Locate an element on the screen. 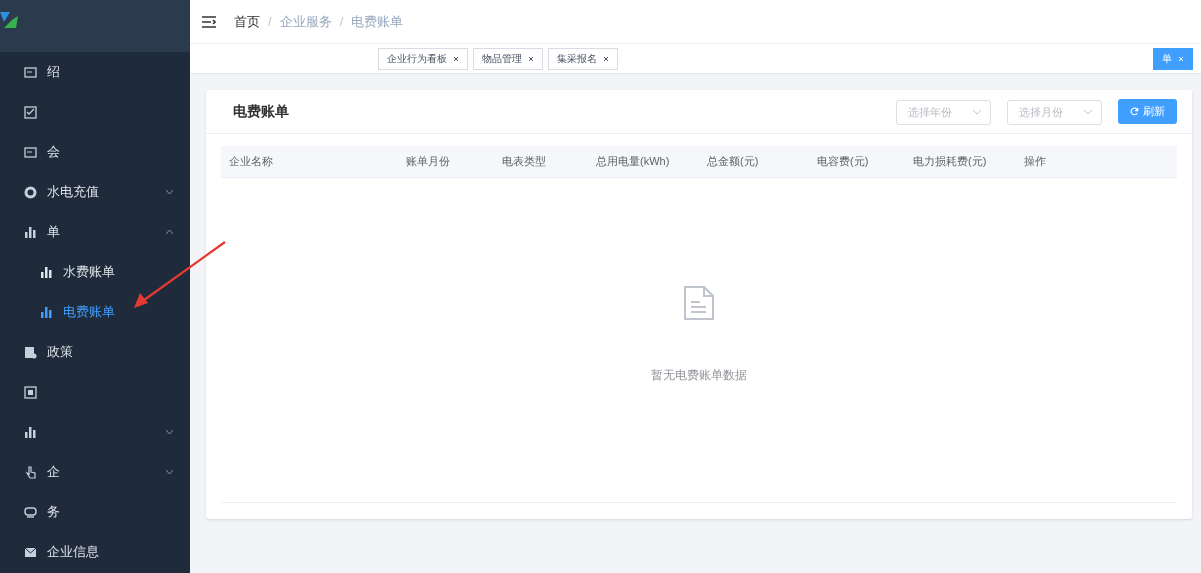 The image size is (1201, 573). page-tab: 物品管理 is located at coordinates (508, 58).